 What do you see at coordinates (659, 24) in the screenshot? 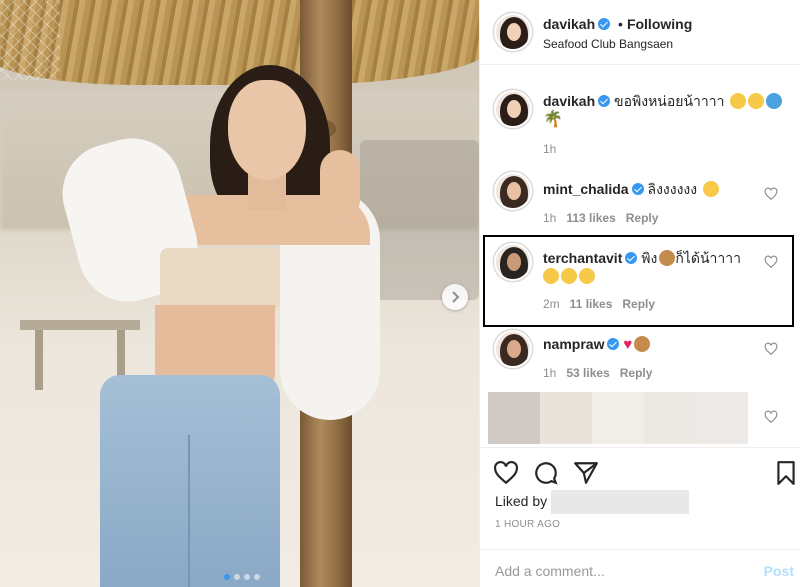
I see `following-button: Following` at bounding box center [659, 24].